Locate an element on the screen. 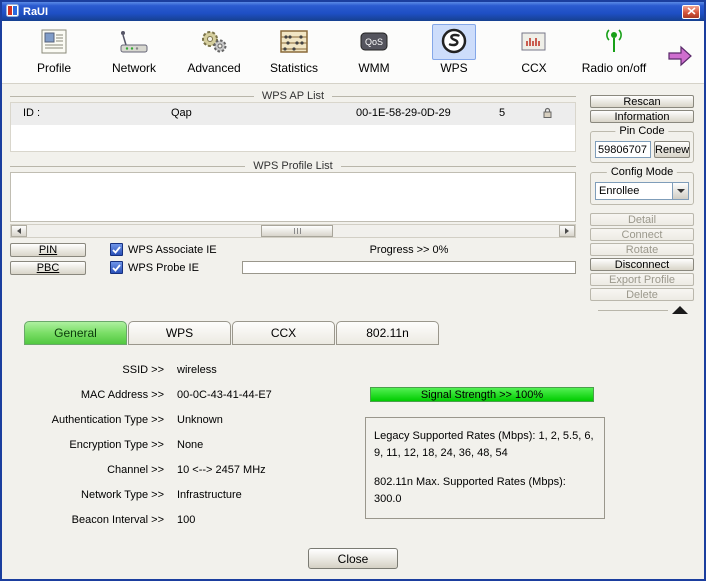 This screenshot has width=706, height=581. pin-button: PIN is located at coordinates (48, 249).